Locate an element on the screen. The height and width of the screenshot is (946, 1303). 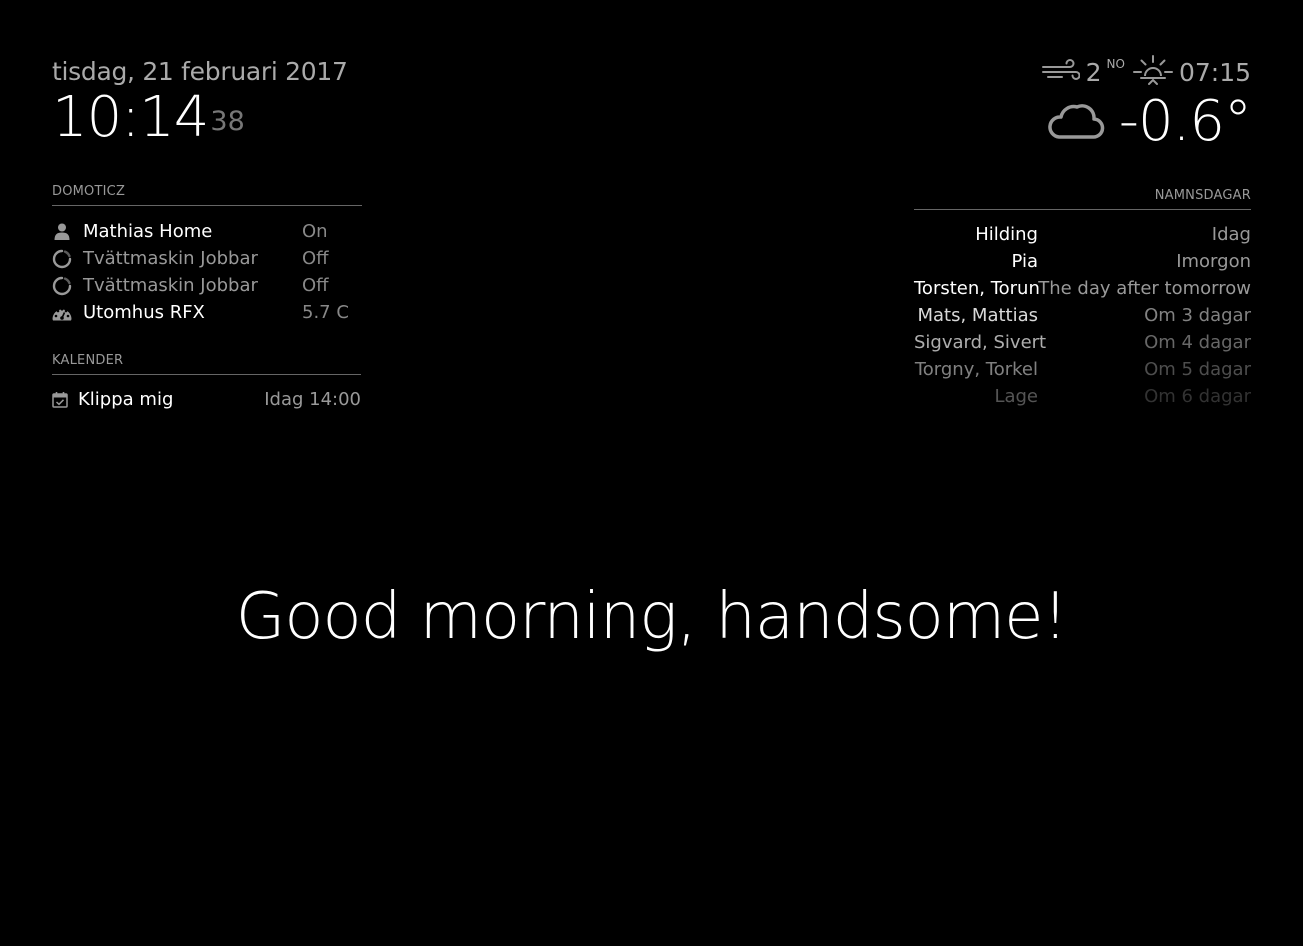
user-icon is located at coordinates (62, 232).